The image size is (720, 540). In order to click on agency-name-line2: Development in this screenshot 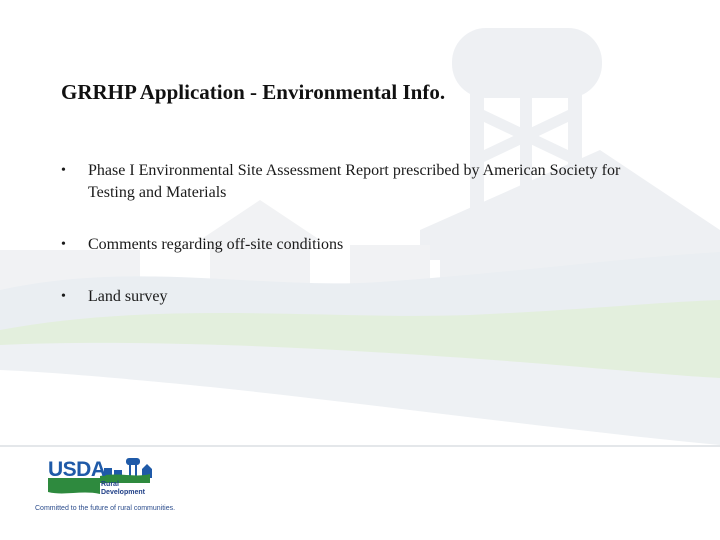, I will do `click(123, 492)`.